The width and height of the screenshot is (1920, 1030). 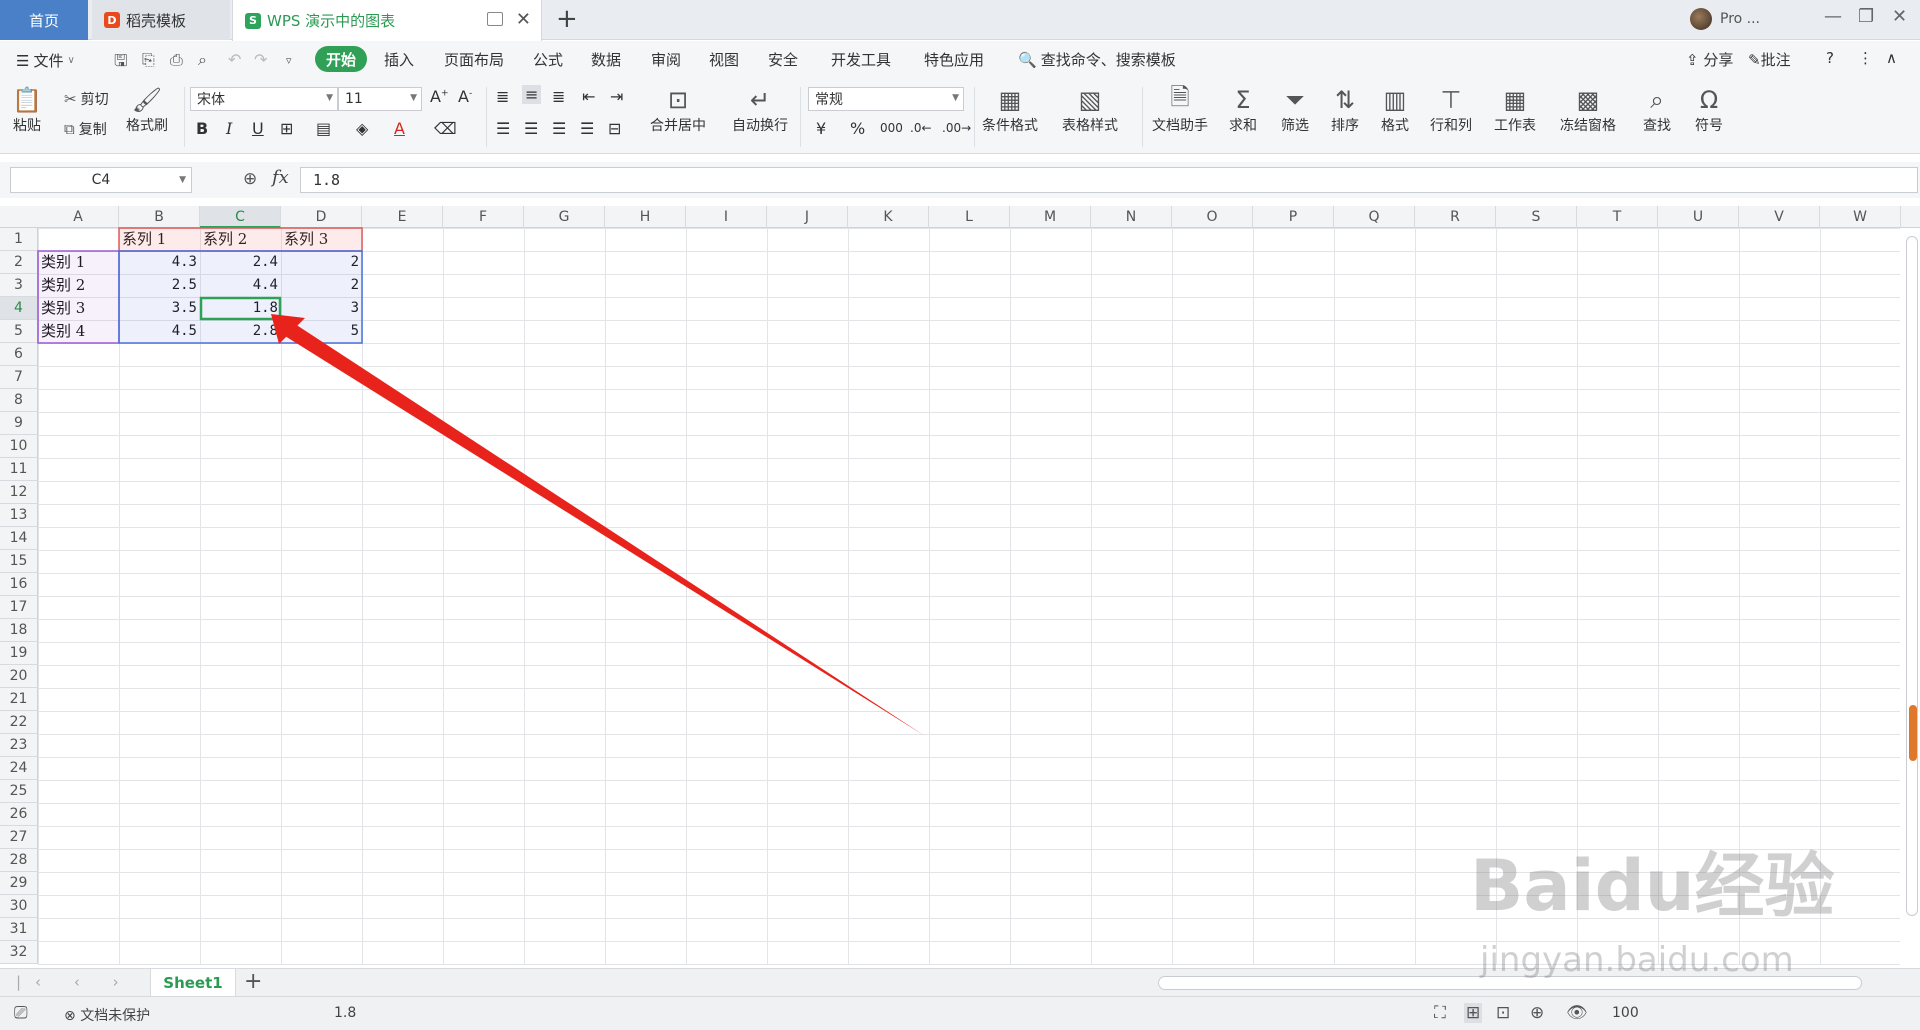 I want to click on column-header-K: K, so click(x=888, y=217).